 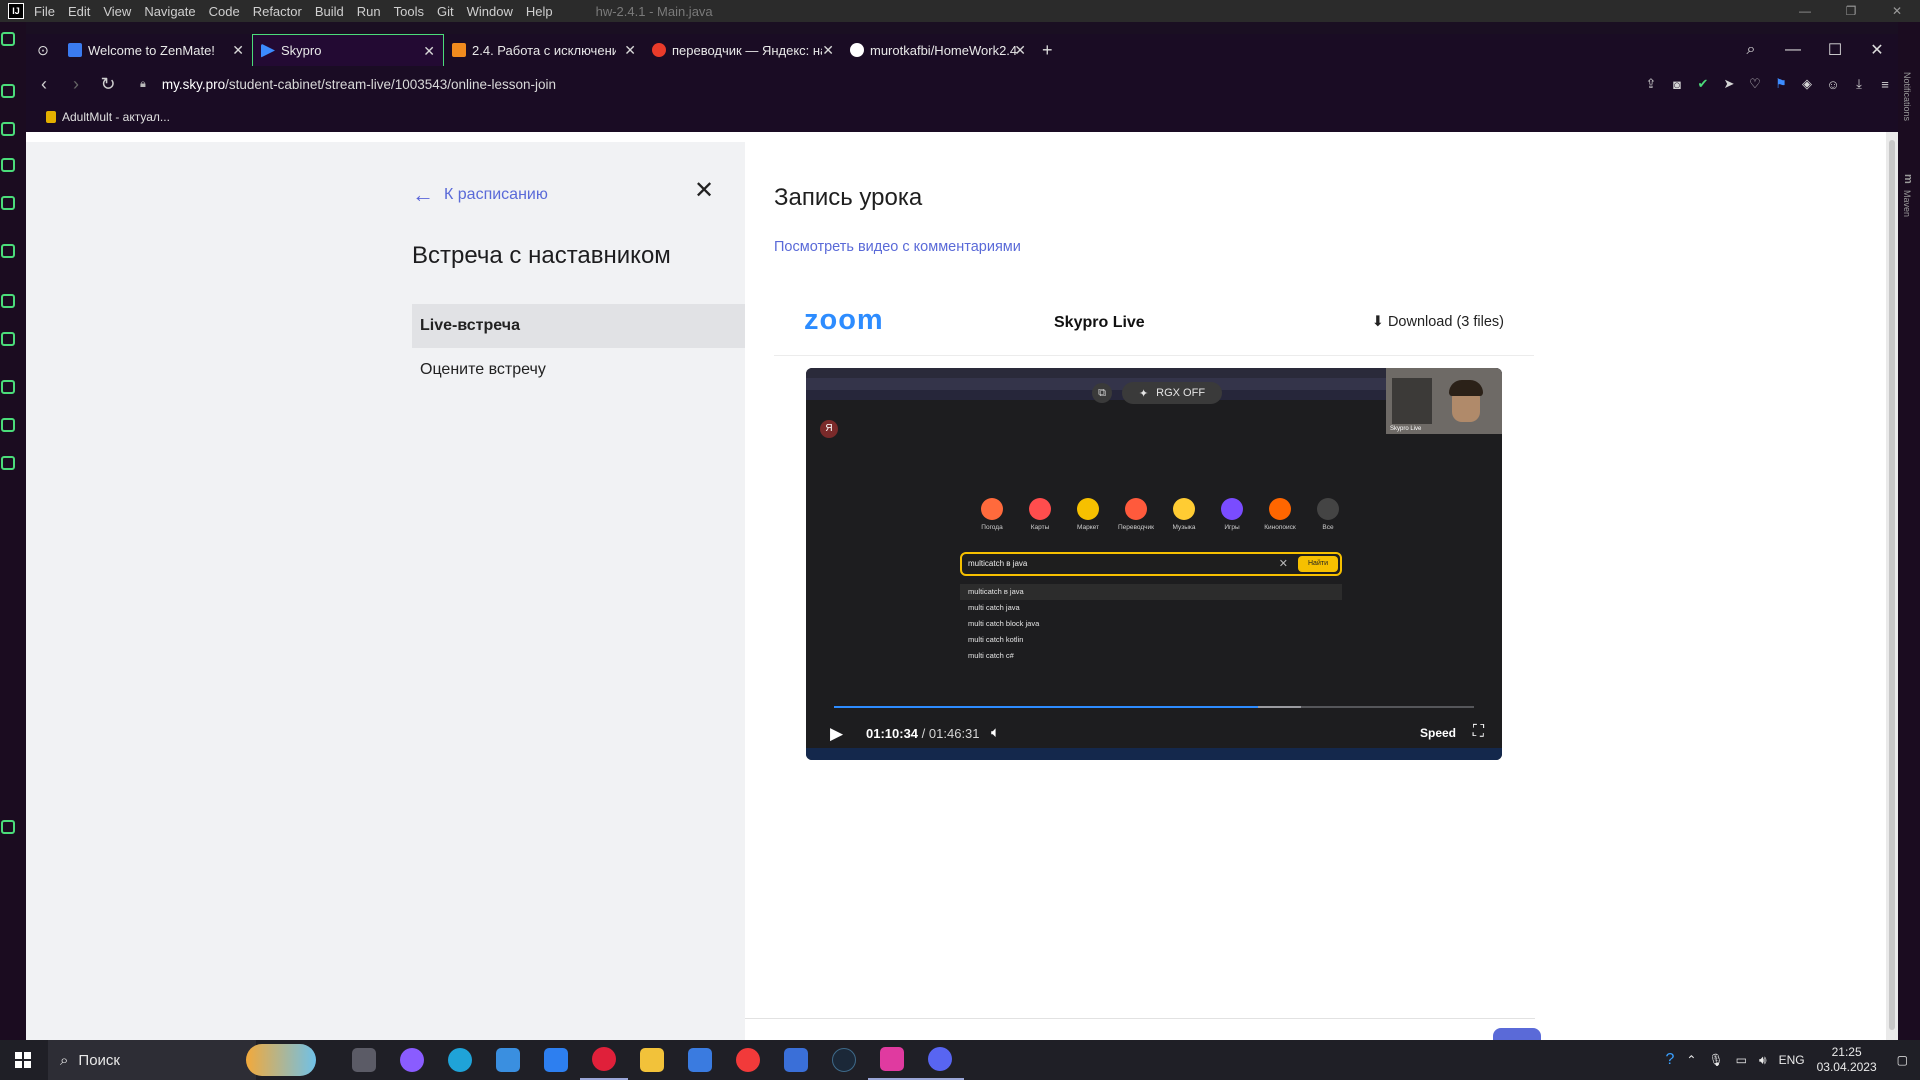 I want to click on shield-check-icon: ✔, so click(x=1703, y=84).